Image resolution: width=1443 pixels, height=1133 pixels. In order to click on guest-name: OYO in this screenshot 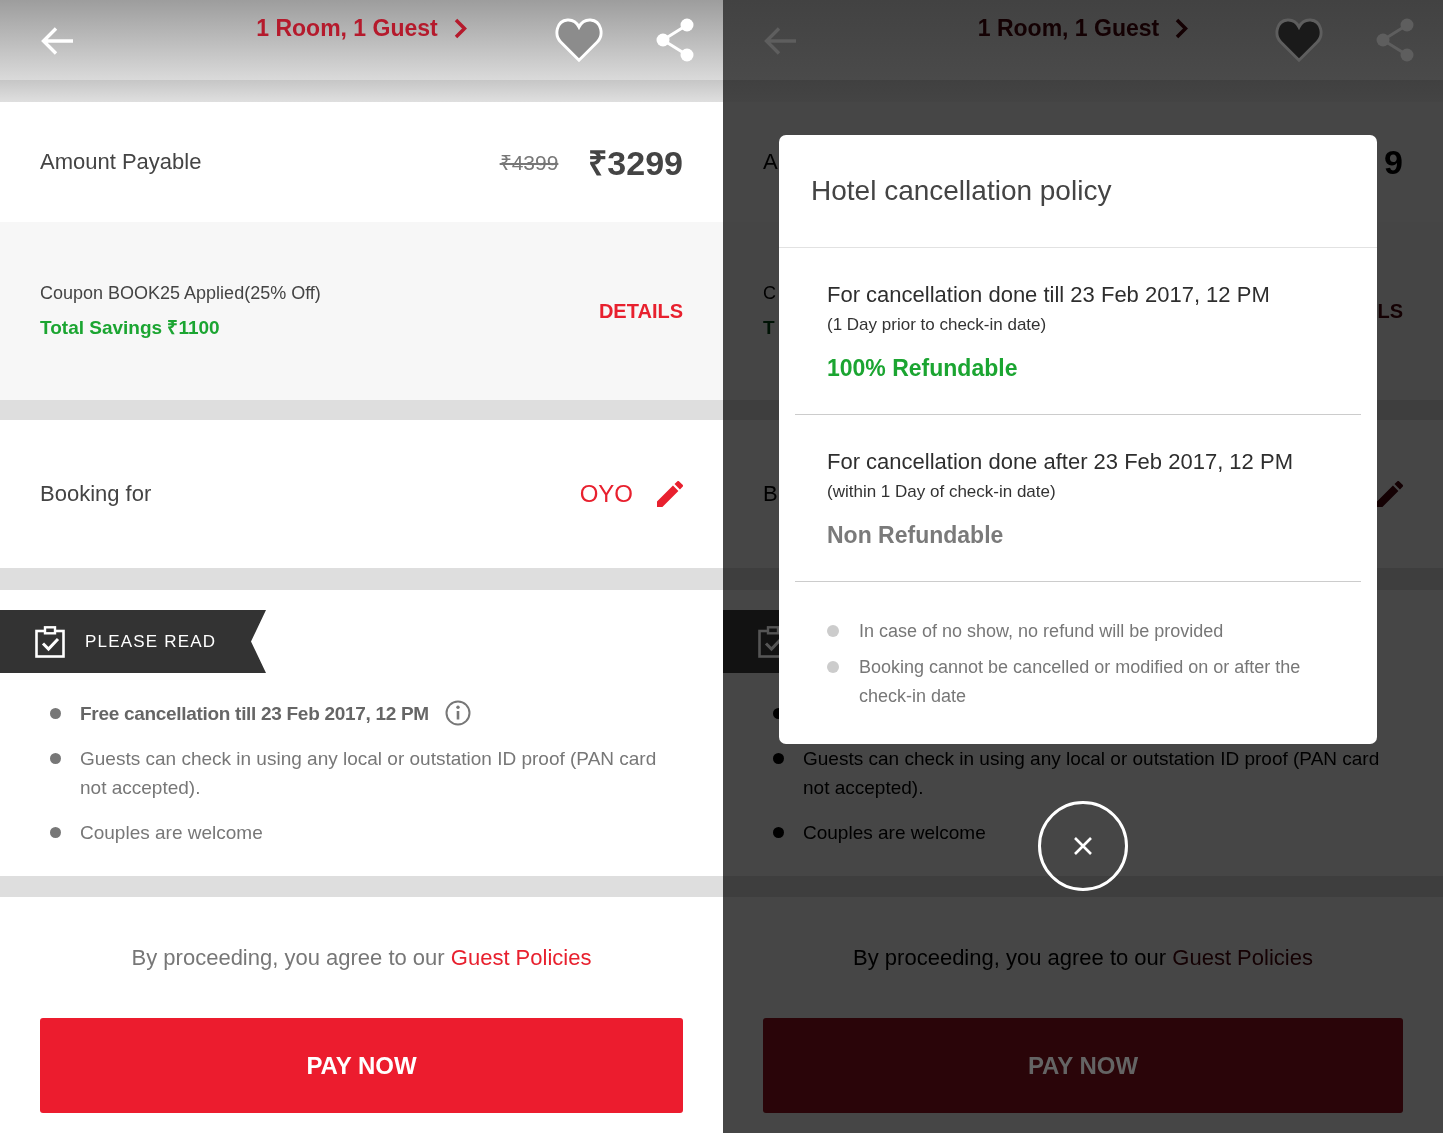, I will do `click(606, 494)`.